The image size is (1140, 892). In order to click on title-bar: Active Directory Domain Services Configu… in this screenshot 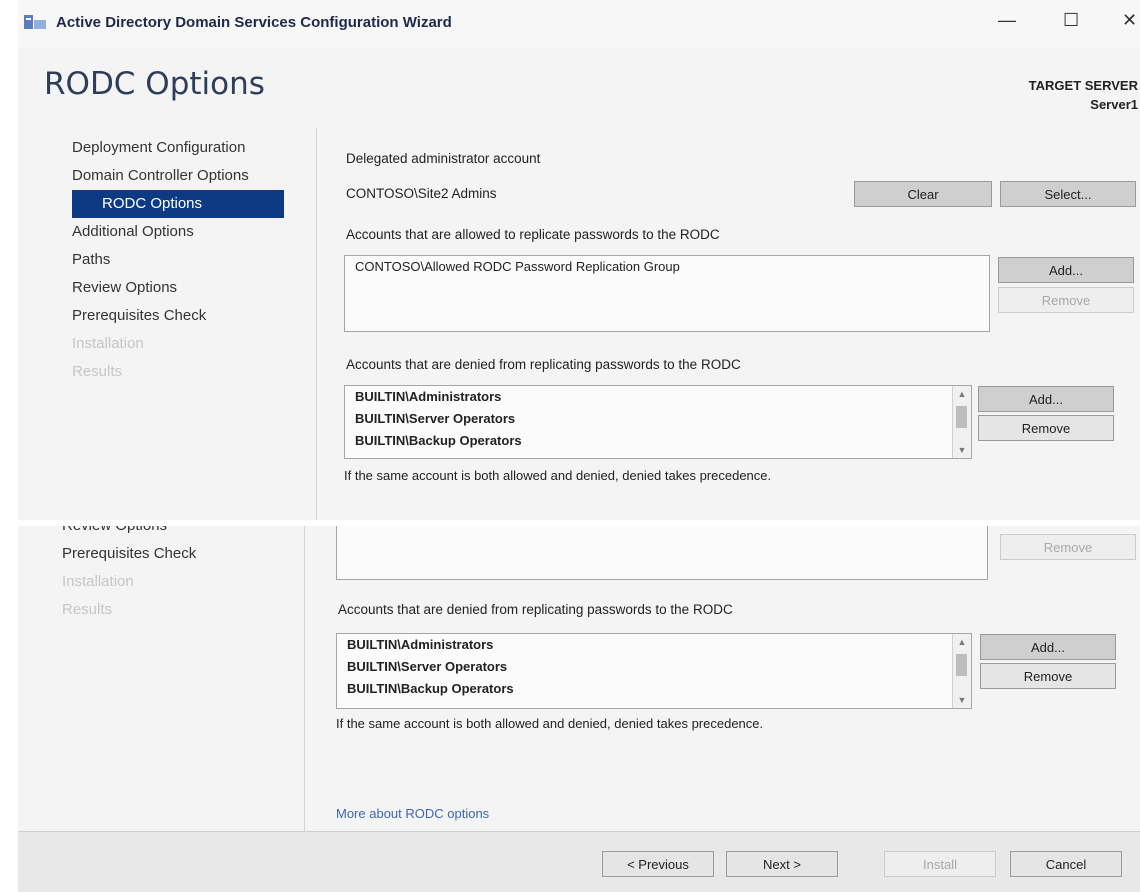, I will do `click(579, 24)`.